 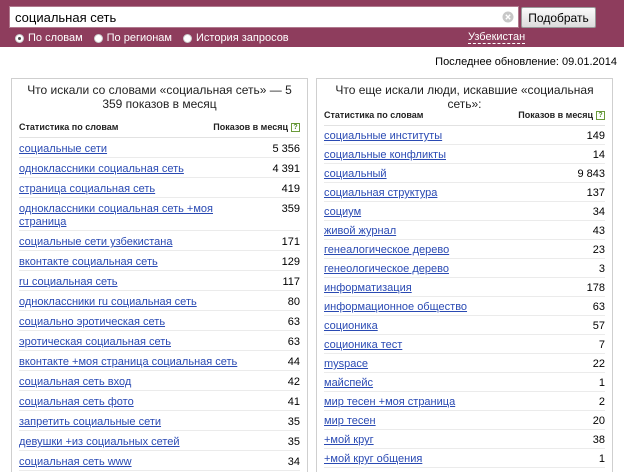 I want to click on table-row: мир тесен 20, so click(x=464, y=420).